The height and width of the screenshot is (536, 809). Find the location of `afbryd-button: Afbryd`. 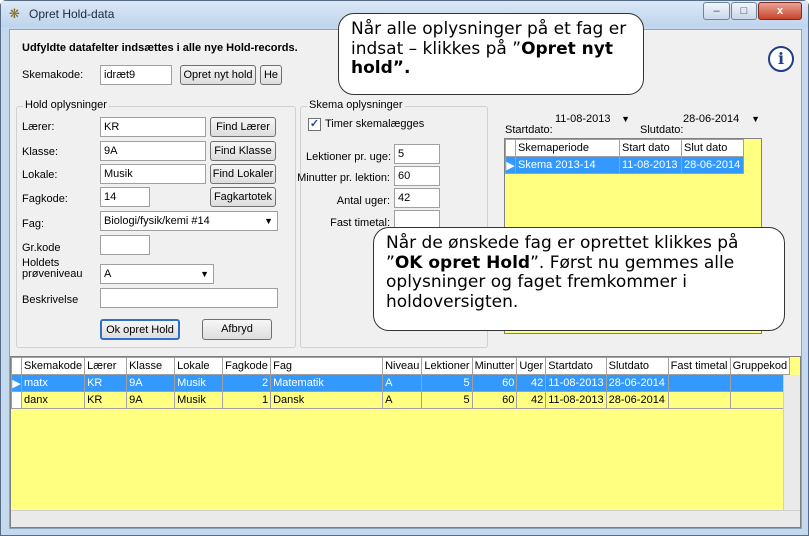

afbryd-button: Afbryd is located at coordinates (237, 329).